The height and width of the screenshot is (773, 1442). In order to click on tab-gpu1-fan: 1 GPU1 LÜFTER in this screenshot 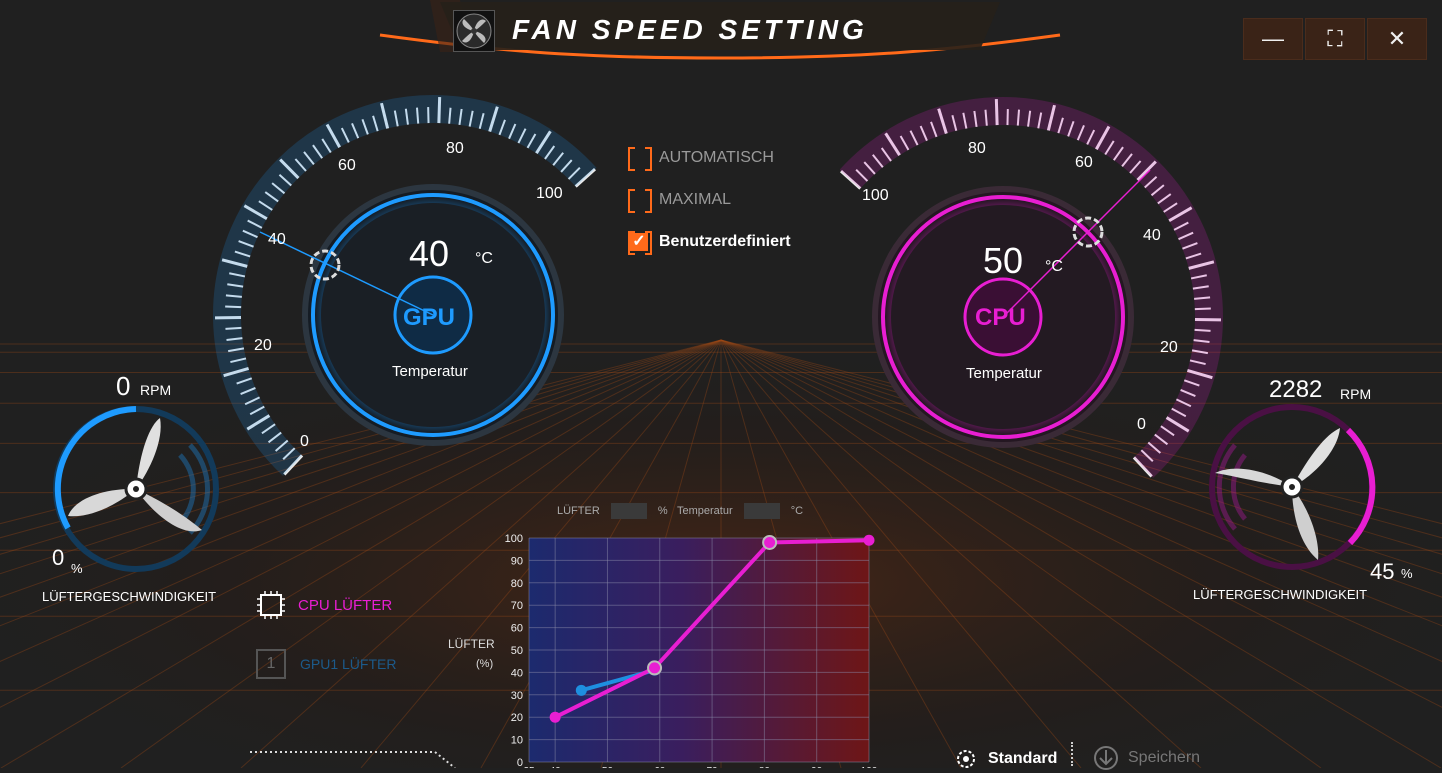, I will do `click(326, 664)`.